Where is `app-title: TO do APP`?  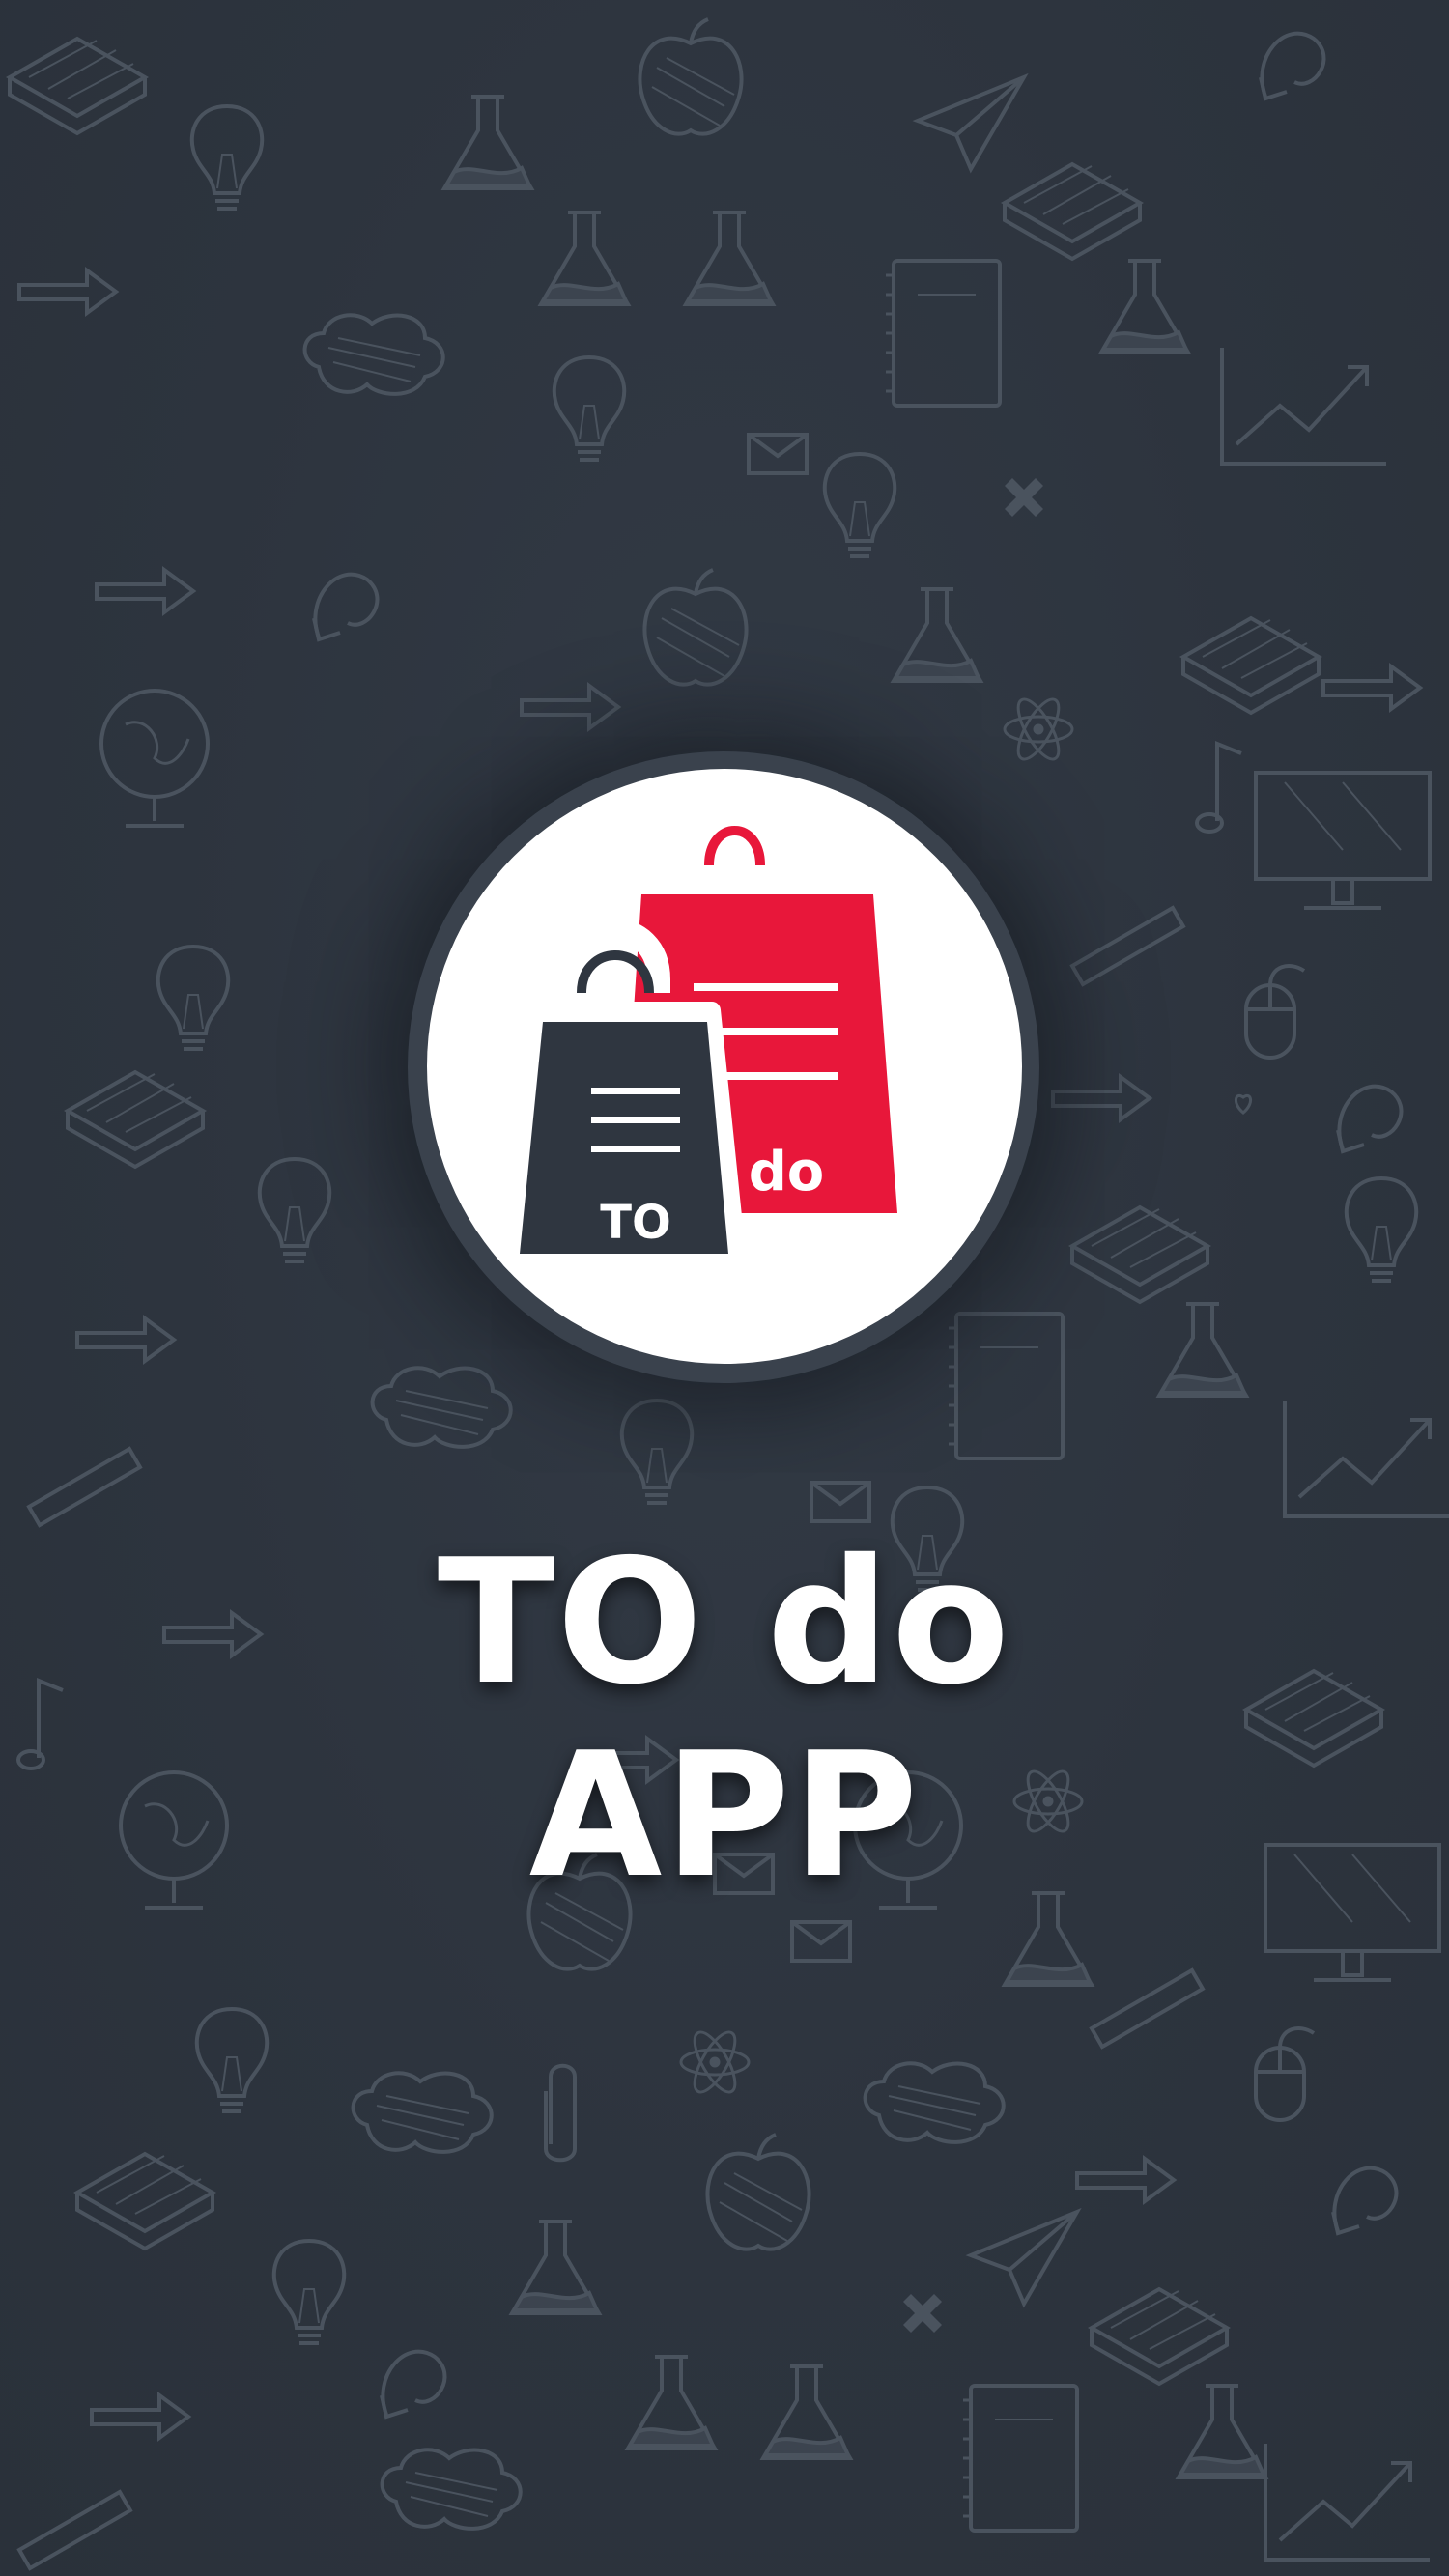
app-title: TO do APP is located at coordinates (724, 1718).